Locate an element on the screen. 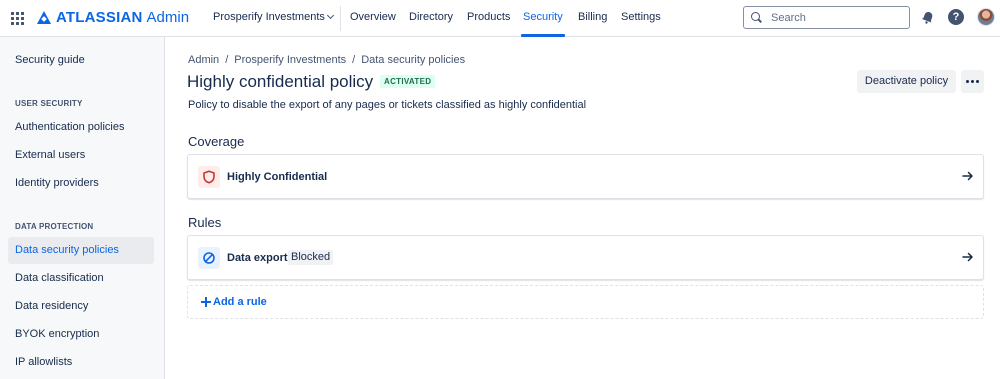 The width and height of the screenshot is (1000, 379). nav-products: Products is located at coordinates (488, 17).